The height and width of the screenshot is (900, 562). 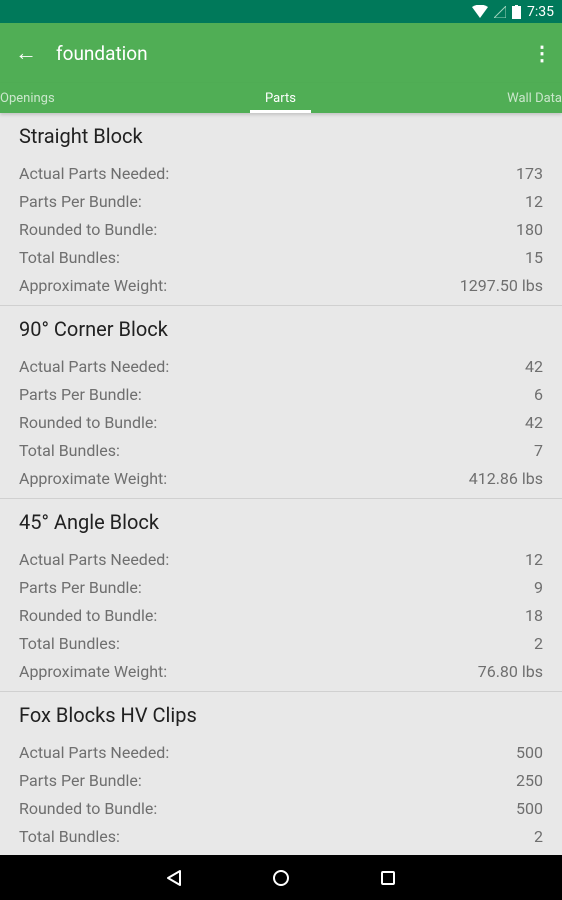 What do you see at coordinates (281, 559) in the screenshot?
I see `detail-row: Actual Parts Needed: 12` at bounding box center [281, 559].